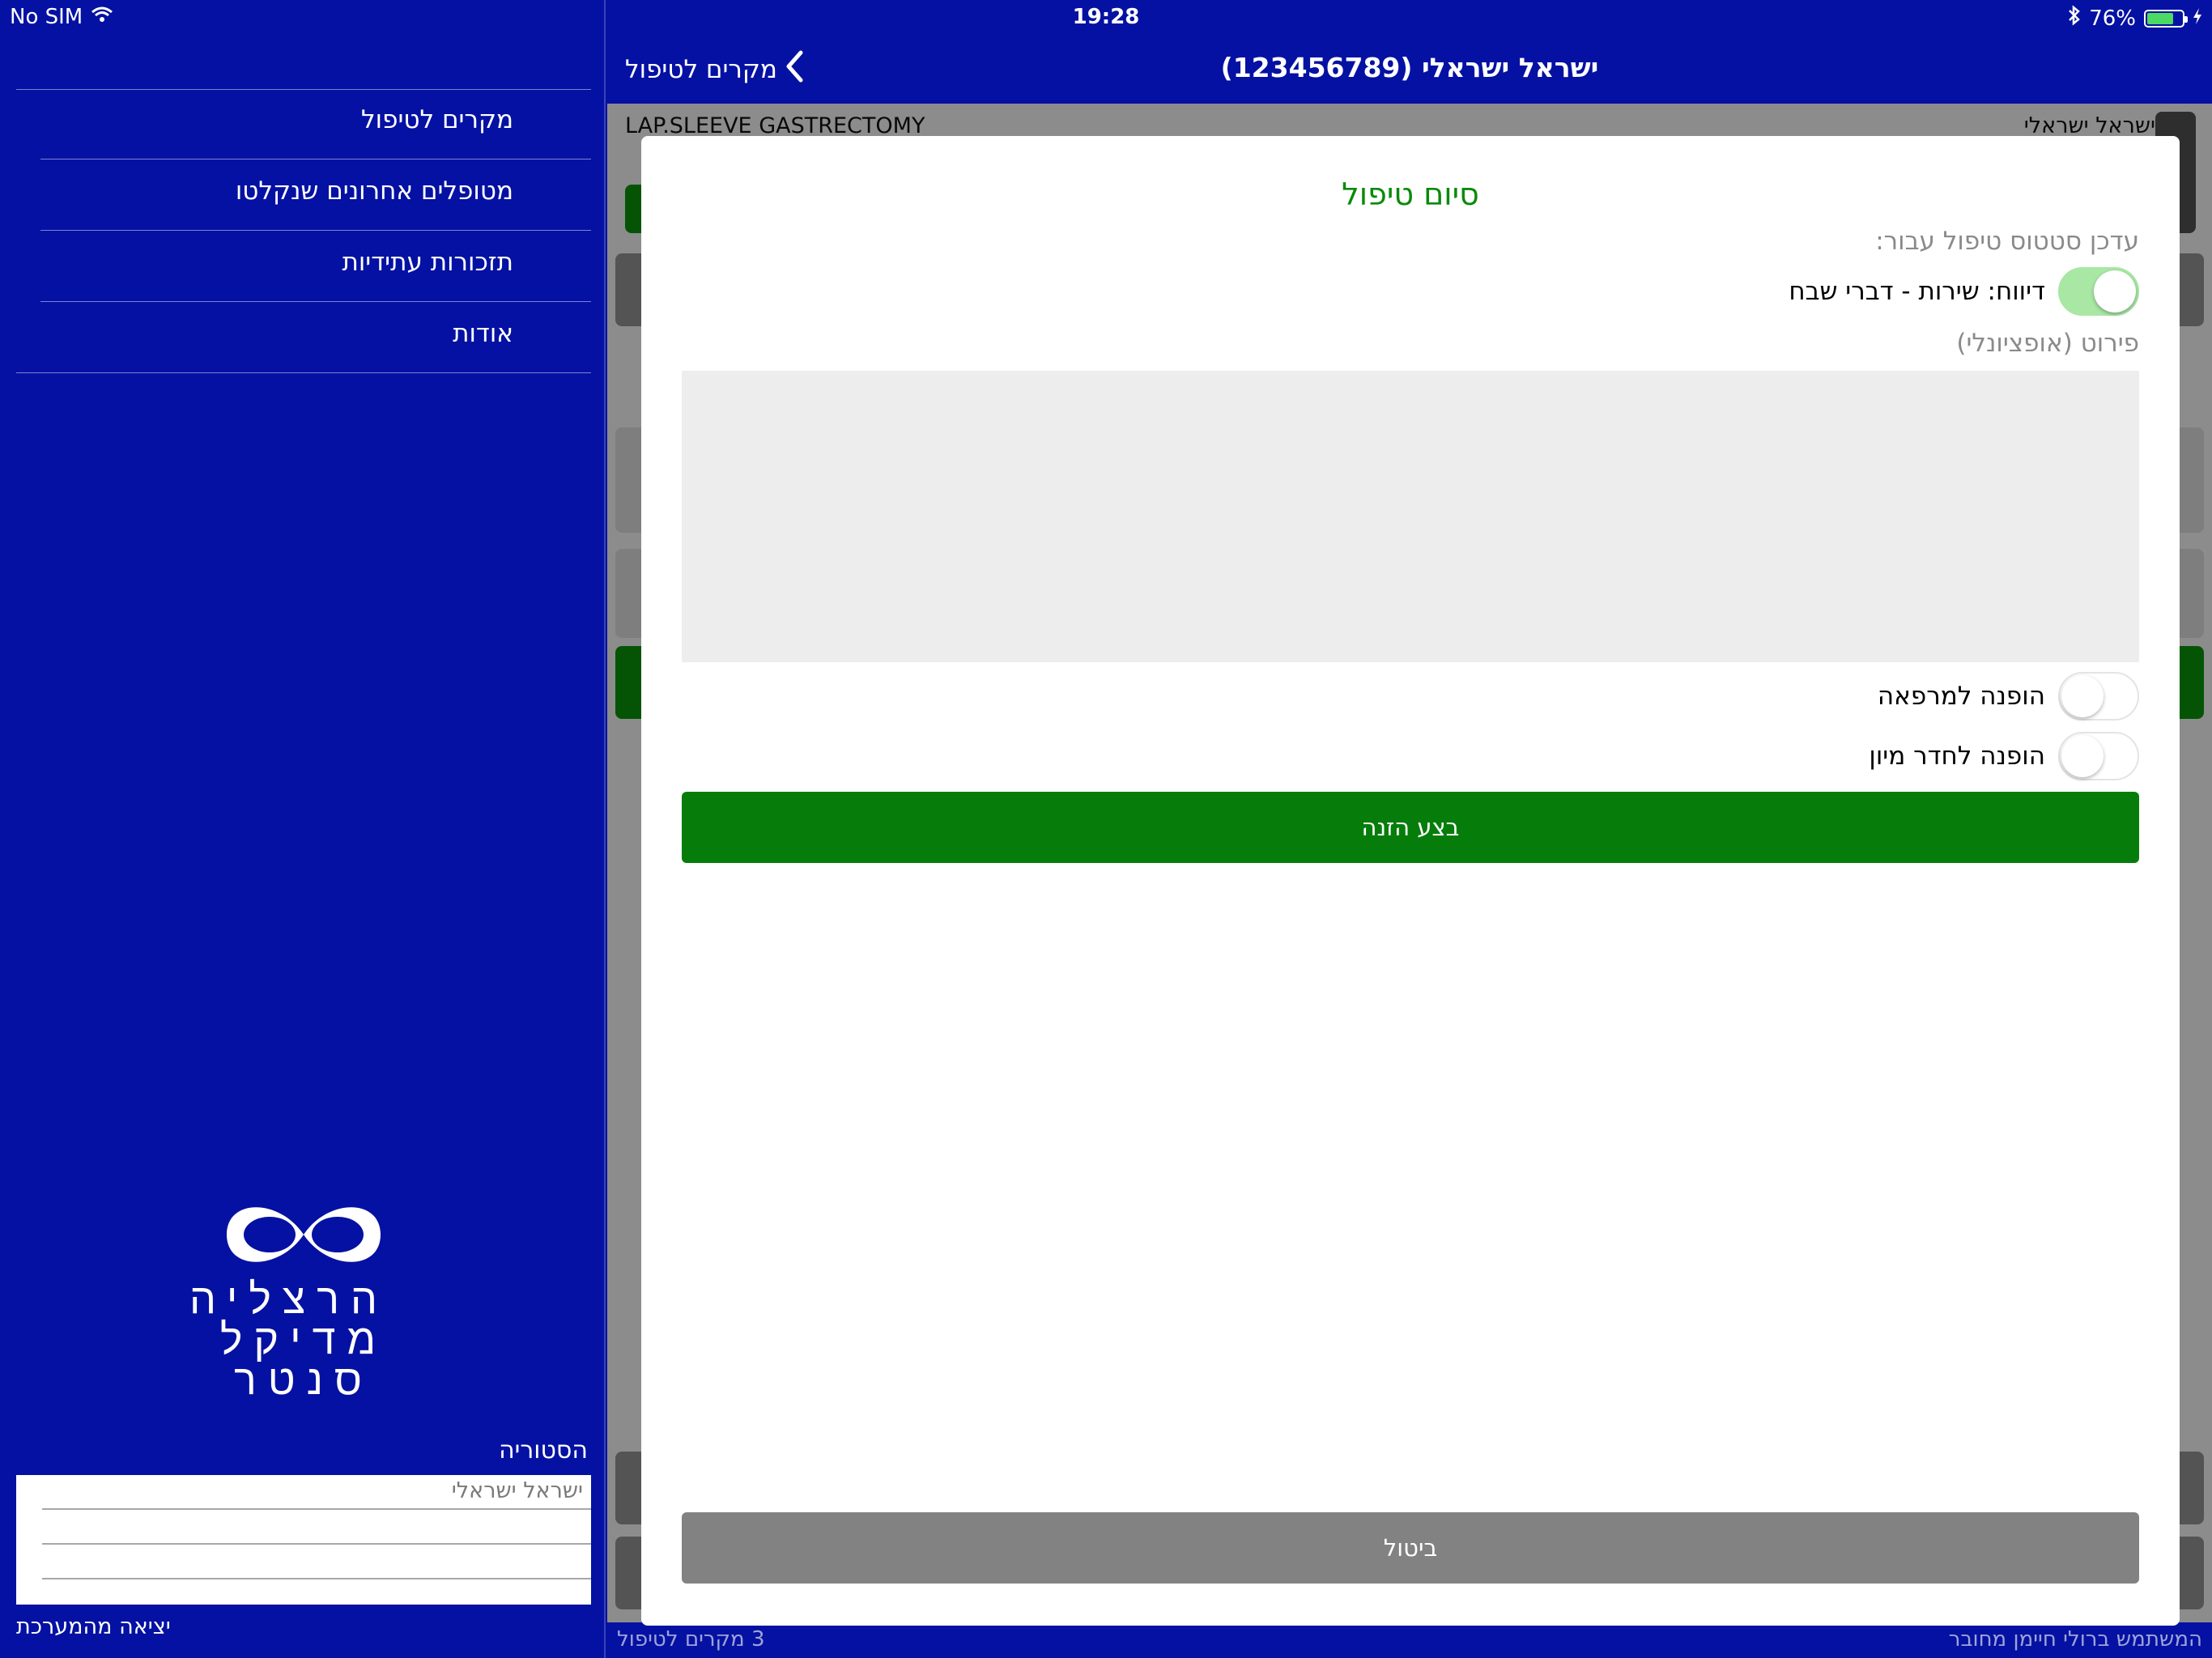 The height and width of the screenshot is (1658, 2212). Describe the element at coordinates (1411, 827) in the screenshot. I see `submit-button: בצע הזנה` at that location.